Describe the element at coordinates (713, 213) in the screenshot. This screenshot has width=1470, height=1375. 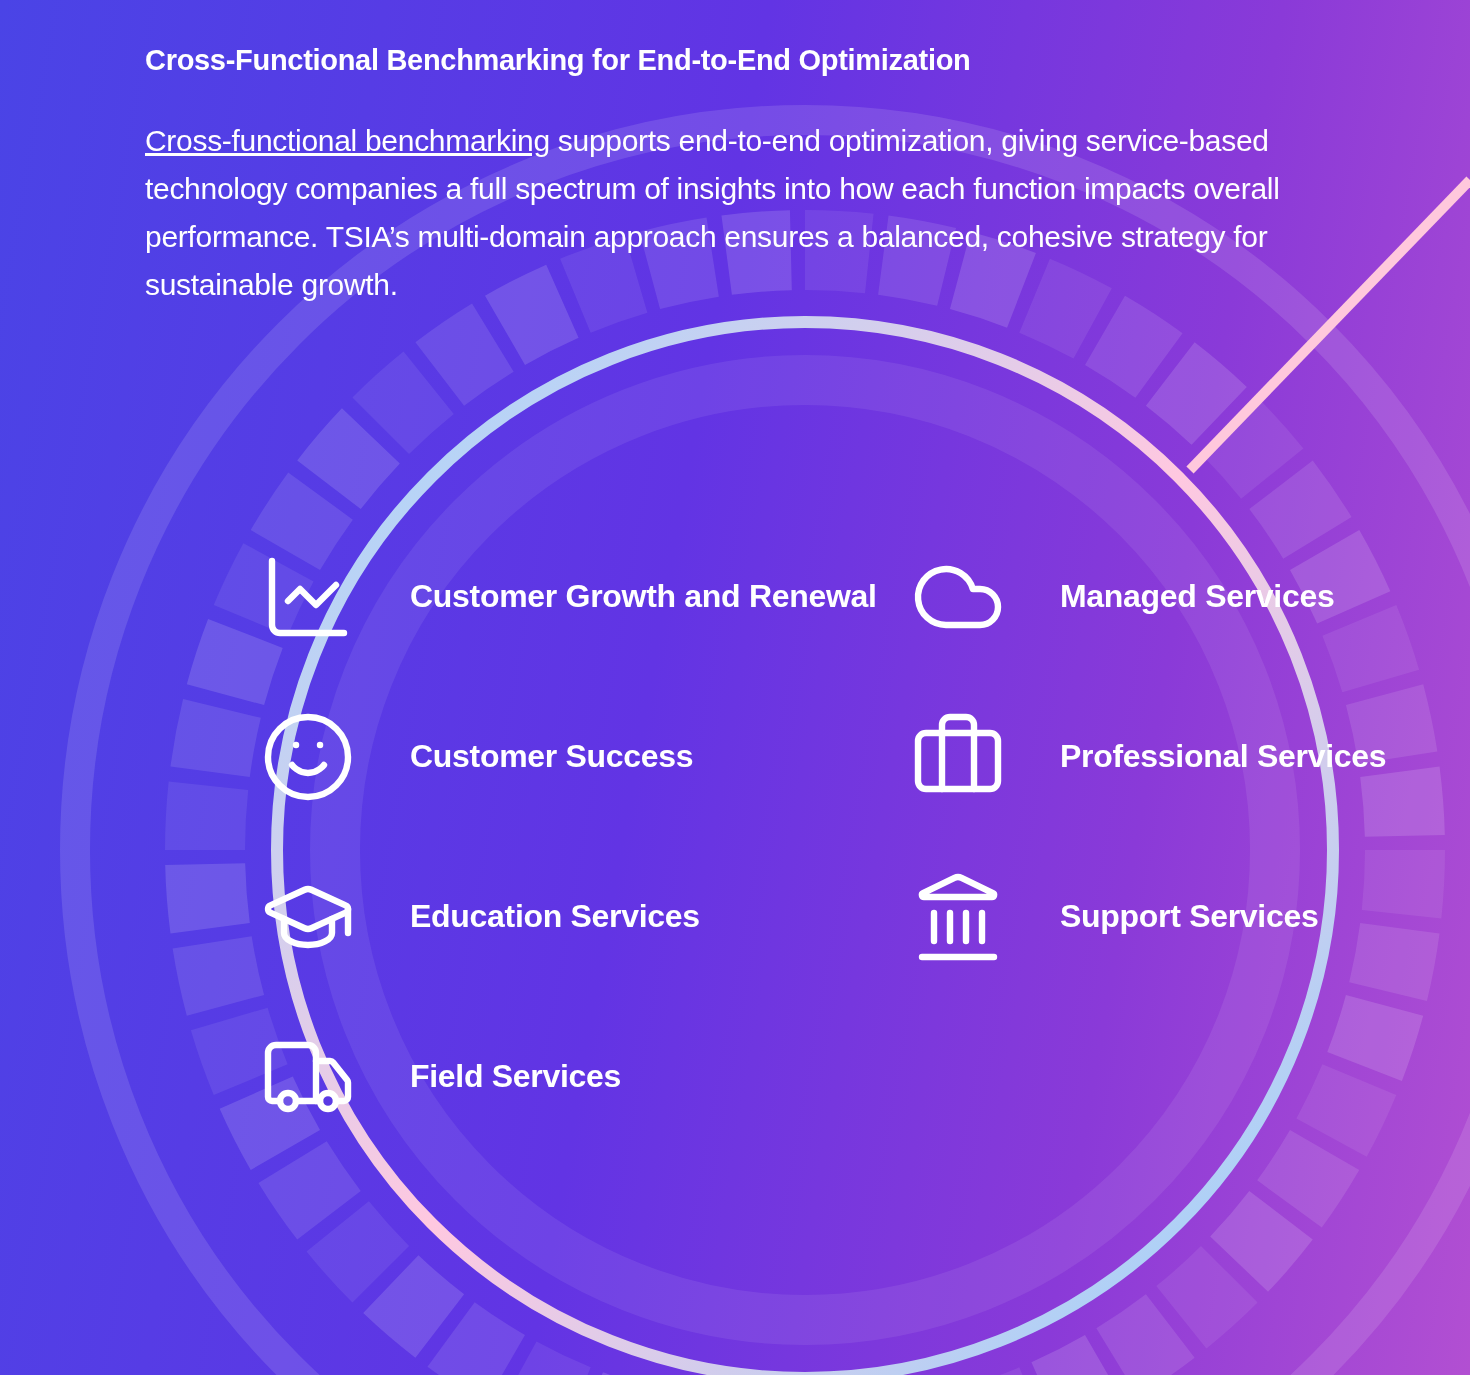
I see `intro-paragraph: Cross-functional benchmarking supports end-to-end optimization, giving service-based technology companies a full spectrum of insights into how each function impacts overall performance. TSIA’s multi-domain approach ensures a balanced, cohesive strategy for sustainable growth.` at that location.